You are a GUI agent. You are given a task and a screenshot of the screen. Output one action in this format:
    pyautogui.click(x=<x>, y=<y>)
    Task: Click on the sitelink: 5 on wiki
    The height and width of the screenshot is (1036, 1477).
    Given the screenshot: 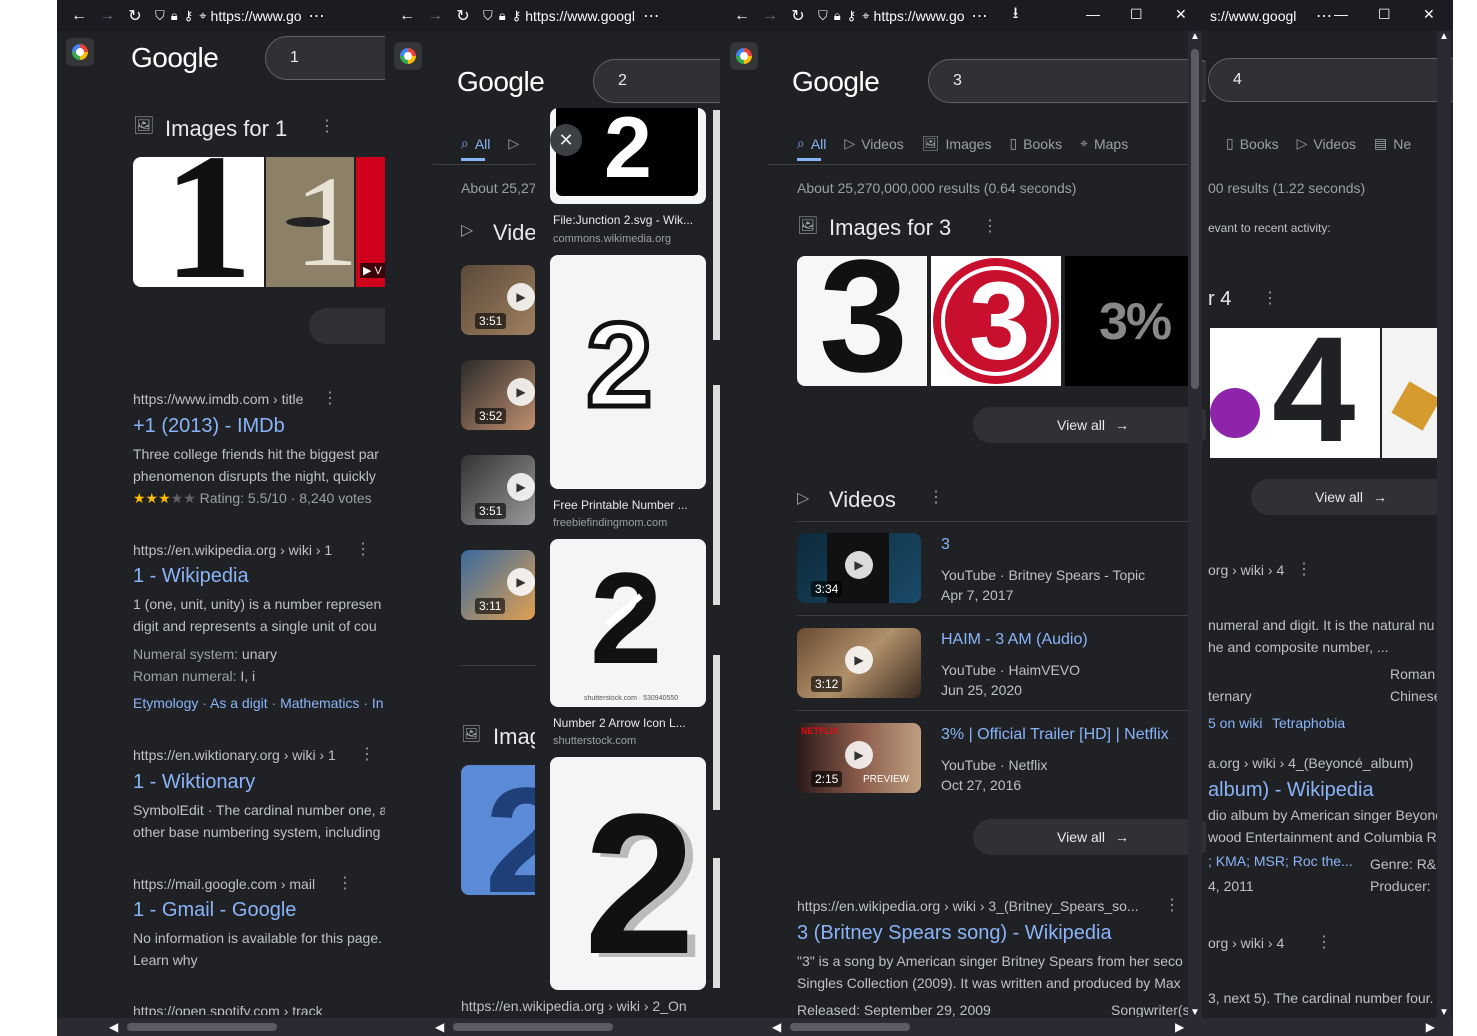 What is the action you would take?
    pyautogui.click(x=1235, y=723)
    